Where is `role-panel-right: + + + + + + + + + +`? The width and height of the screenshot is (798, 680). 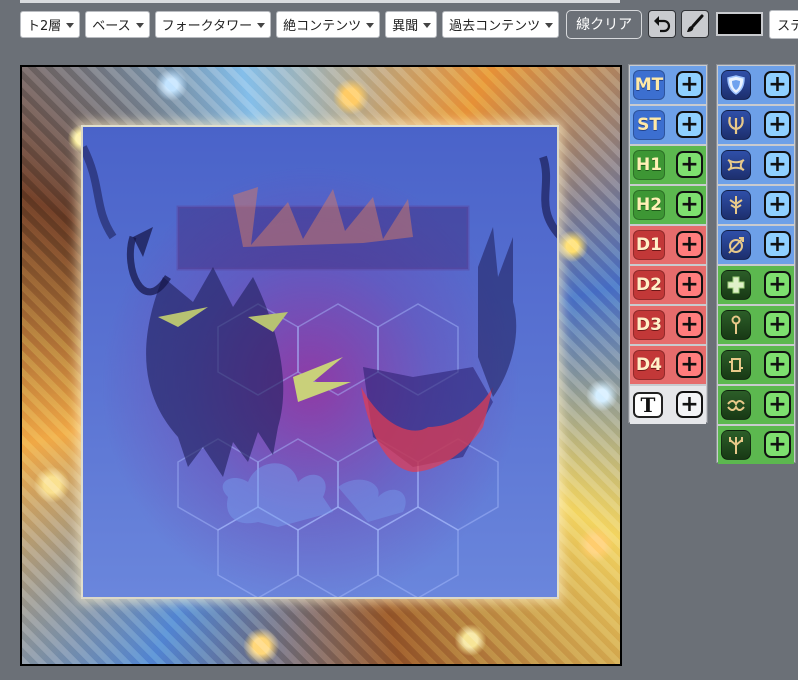 role-panel-right: + + + + + + + + + + is located at coordinates (756, 264).